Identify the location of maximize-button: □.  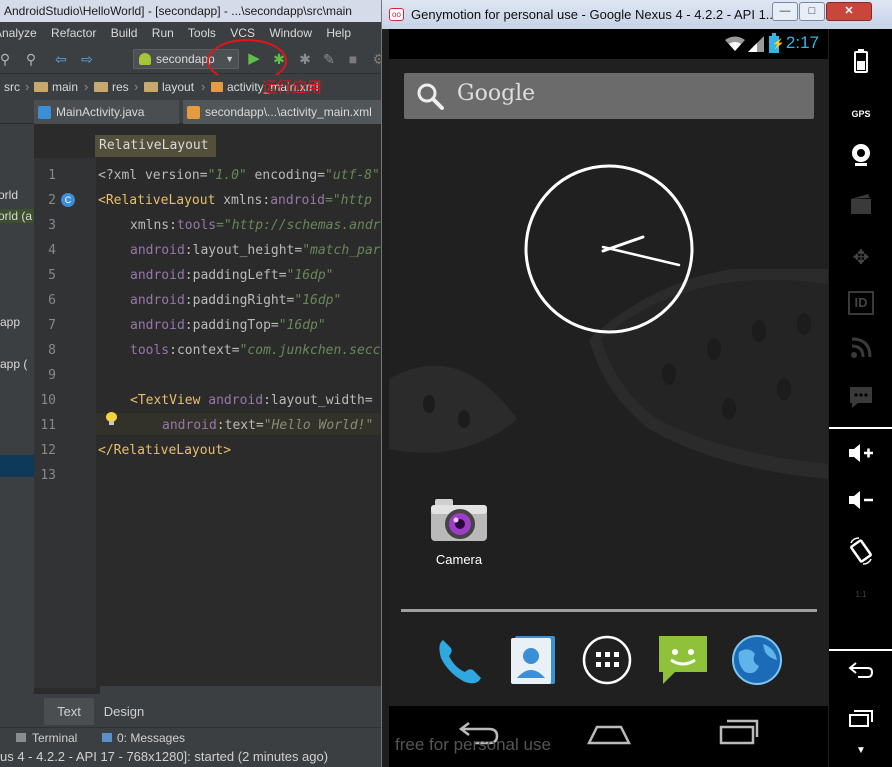
(812, 11).